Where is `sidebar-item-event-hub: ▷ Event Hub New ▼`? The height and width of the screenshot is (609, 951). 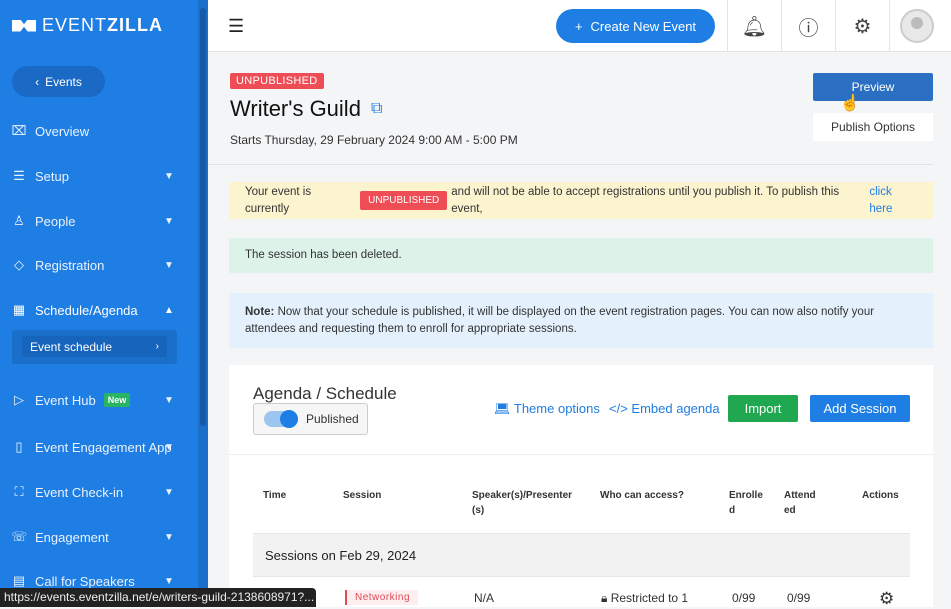 sidebar-item-event-hub: ▷ Event Hub New ▼ is located at coordinates (99, 400).